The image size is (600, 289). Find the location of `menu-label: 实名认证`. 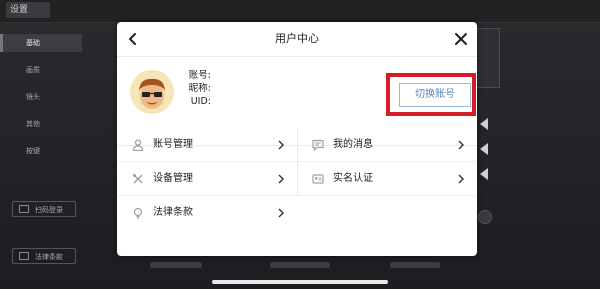

menu-label: 实名认证 is located at coordinates (353, 178).